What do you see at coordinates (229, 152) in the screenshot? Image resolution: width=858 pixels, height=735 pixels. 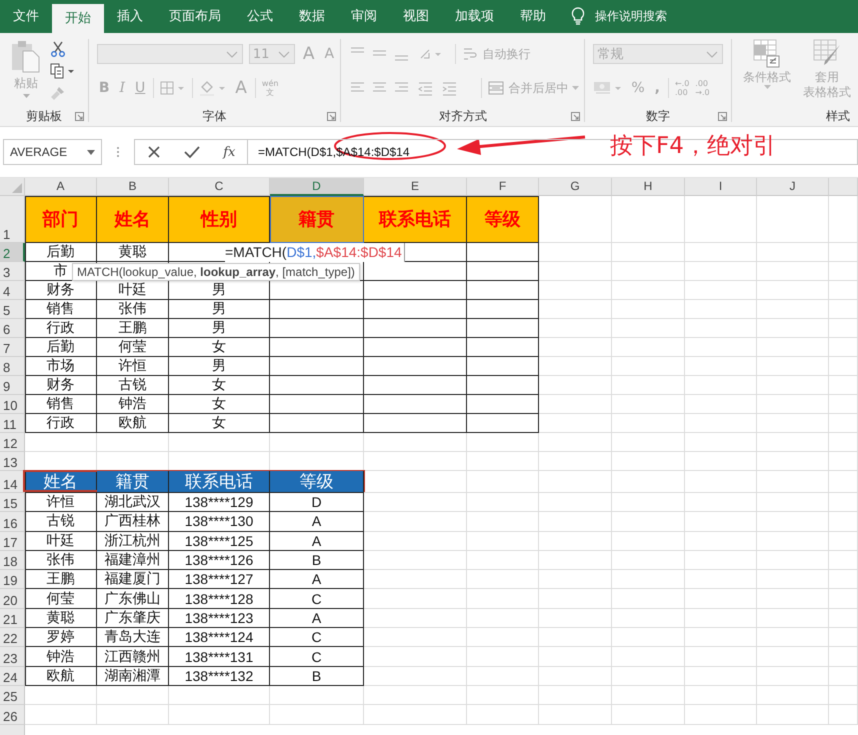 I see `insert-function-button: fx` at bounding box center [229, 152].